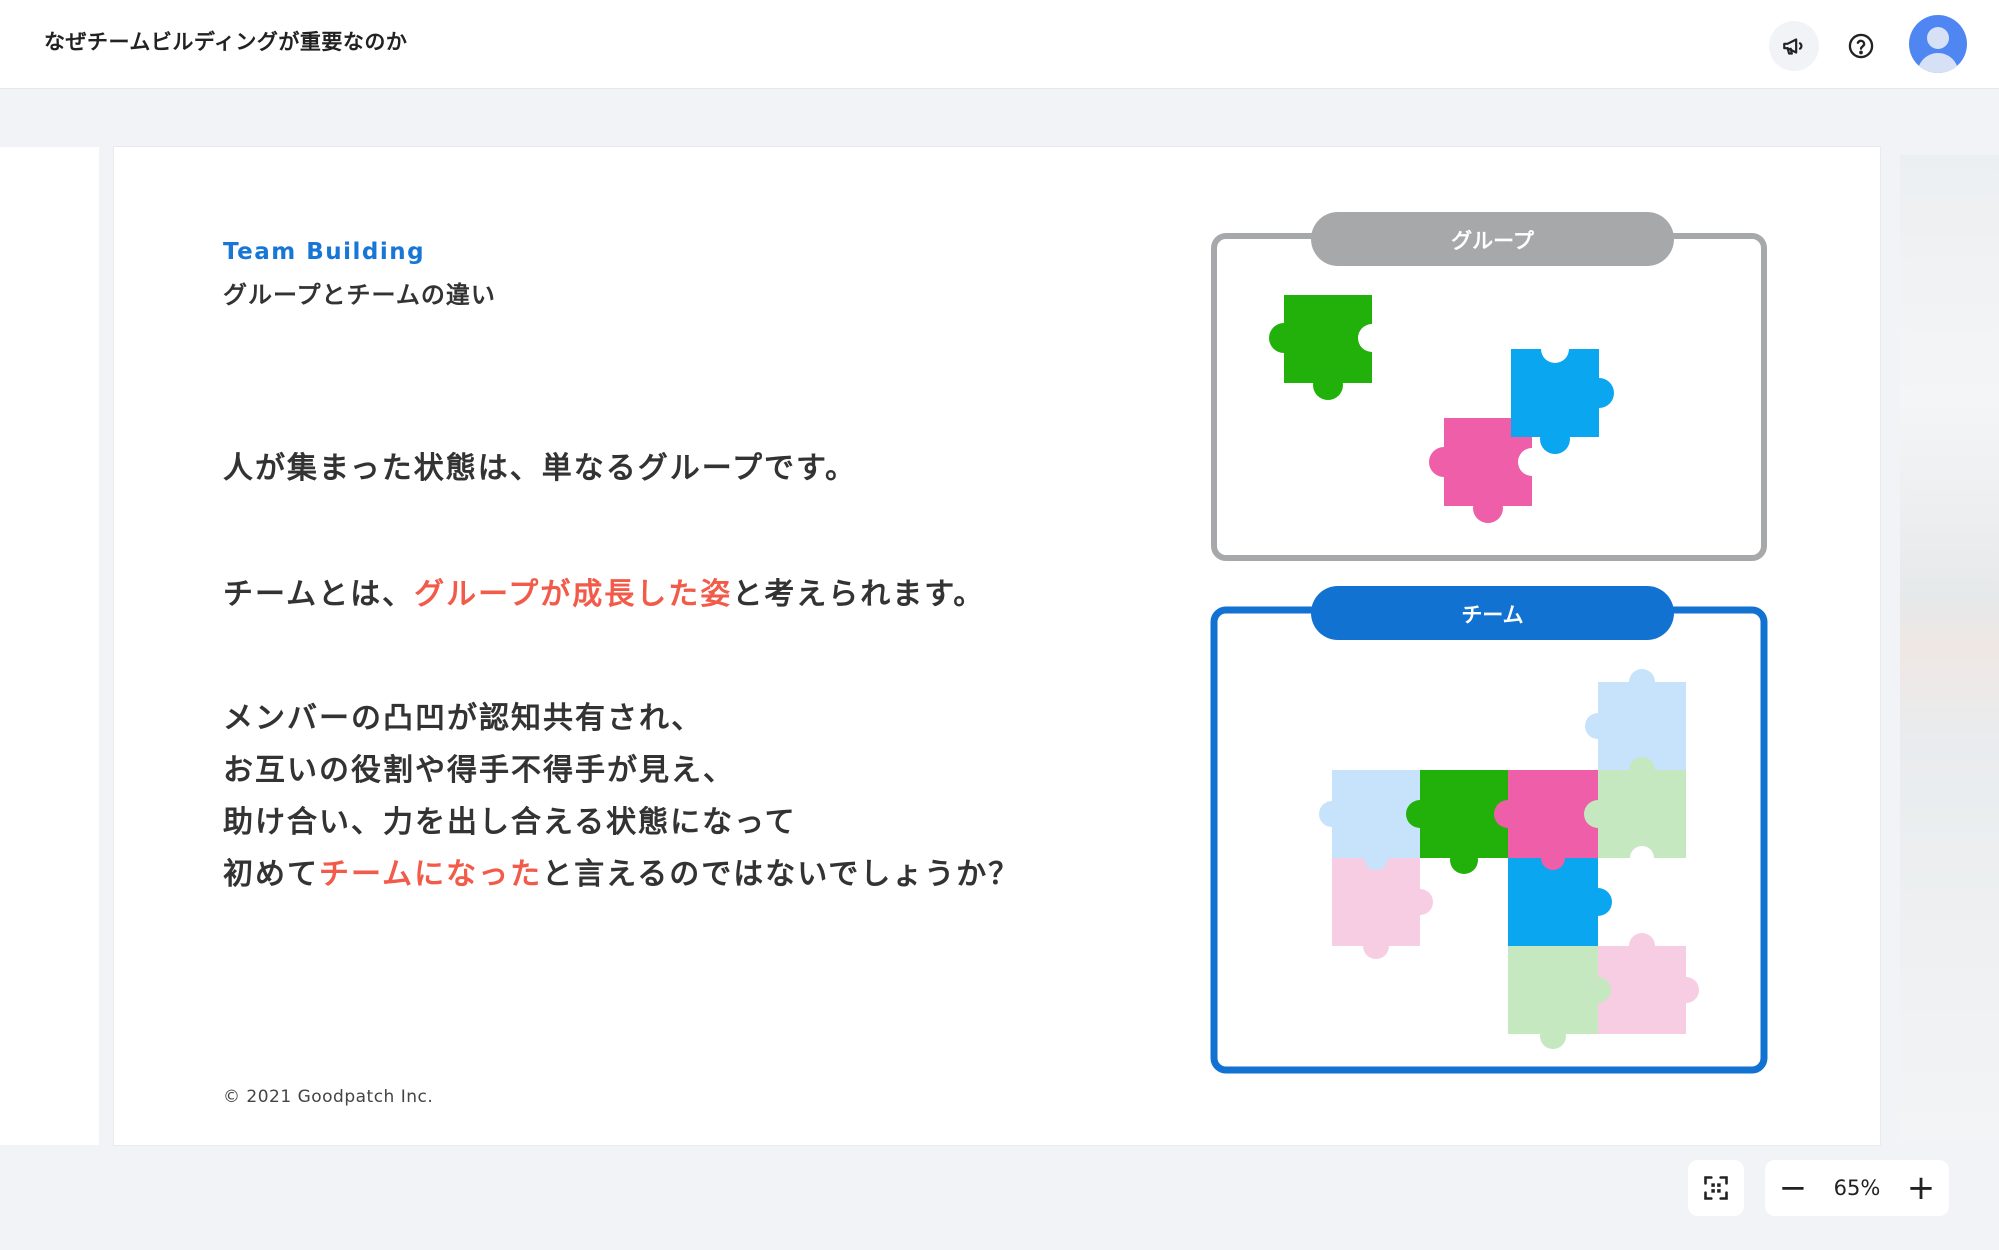 The width and height of the screenshot is (1999, 1250). I want to click on help-button, so click(1861, 46).